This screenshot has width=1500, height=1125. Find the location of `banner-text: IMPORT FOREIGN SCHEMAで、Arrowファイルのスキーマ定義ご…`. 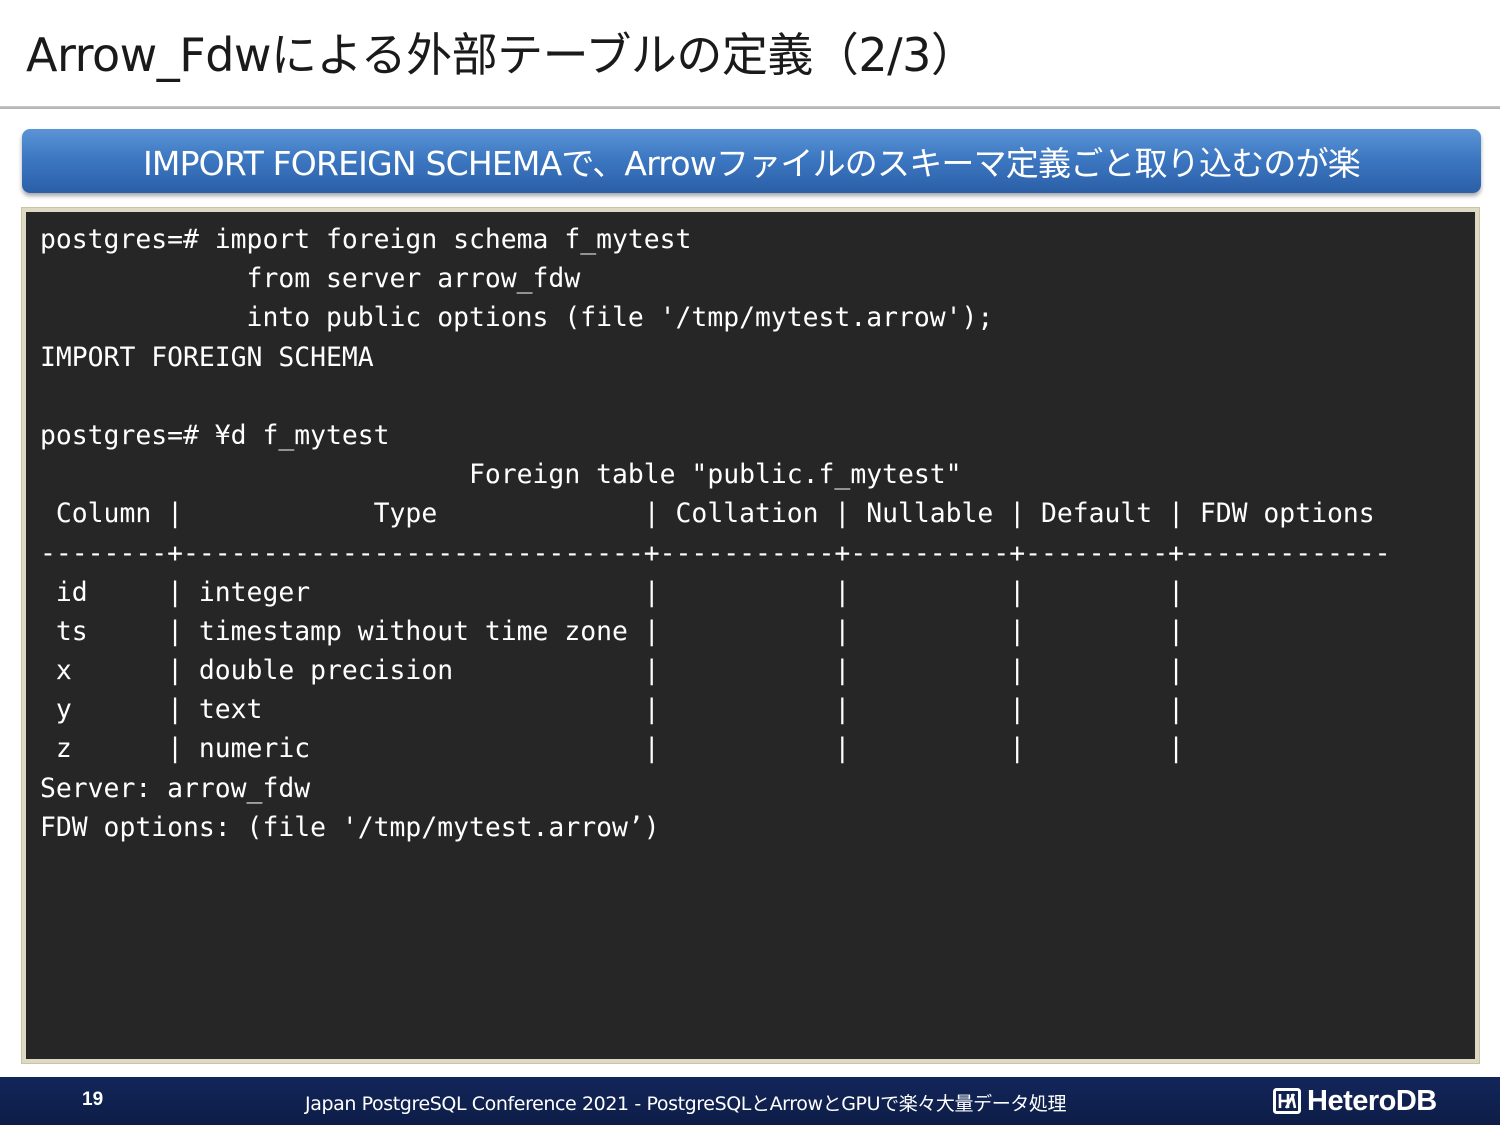

banner-text: IMPORT FOREIGN SCHEMAで、Arrowファイルのスキーマ定義ご… is located at coordinates (751, 163).